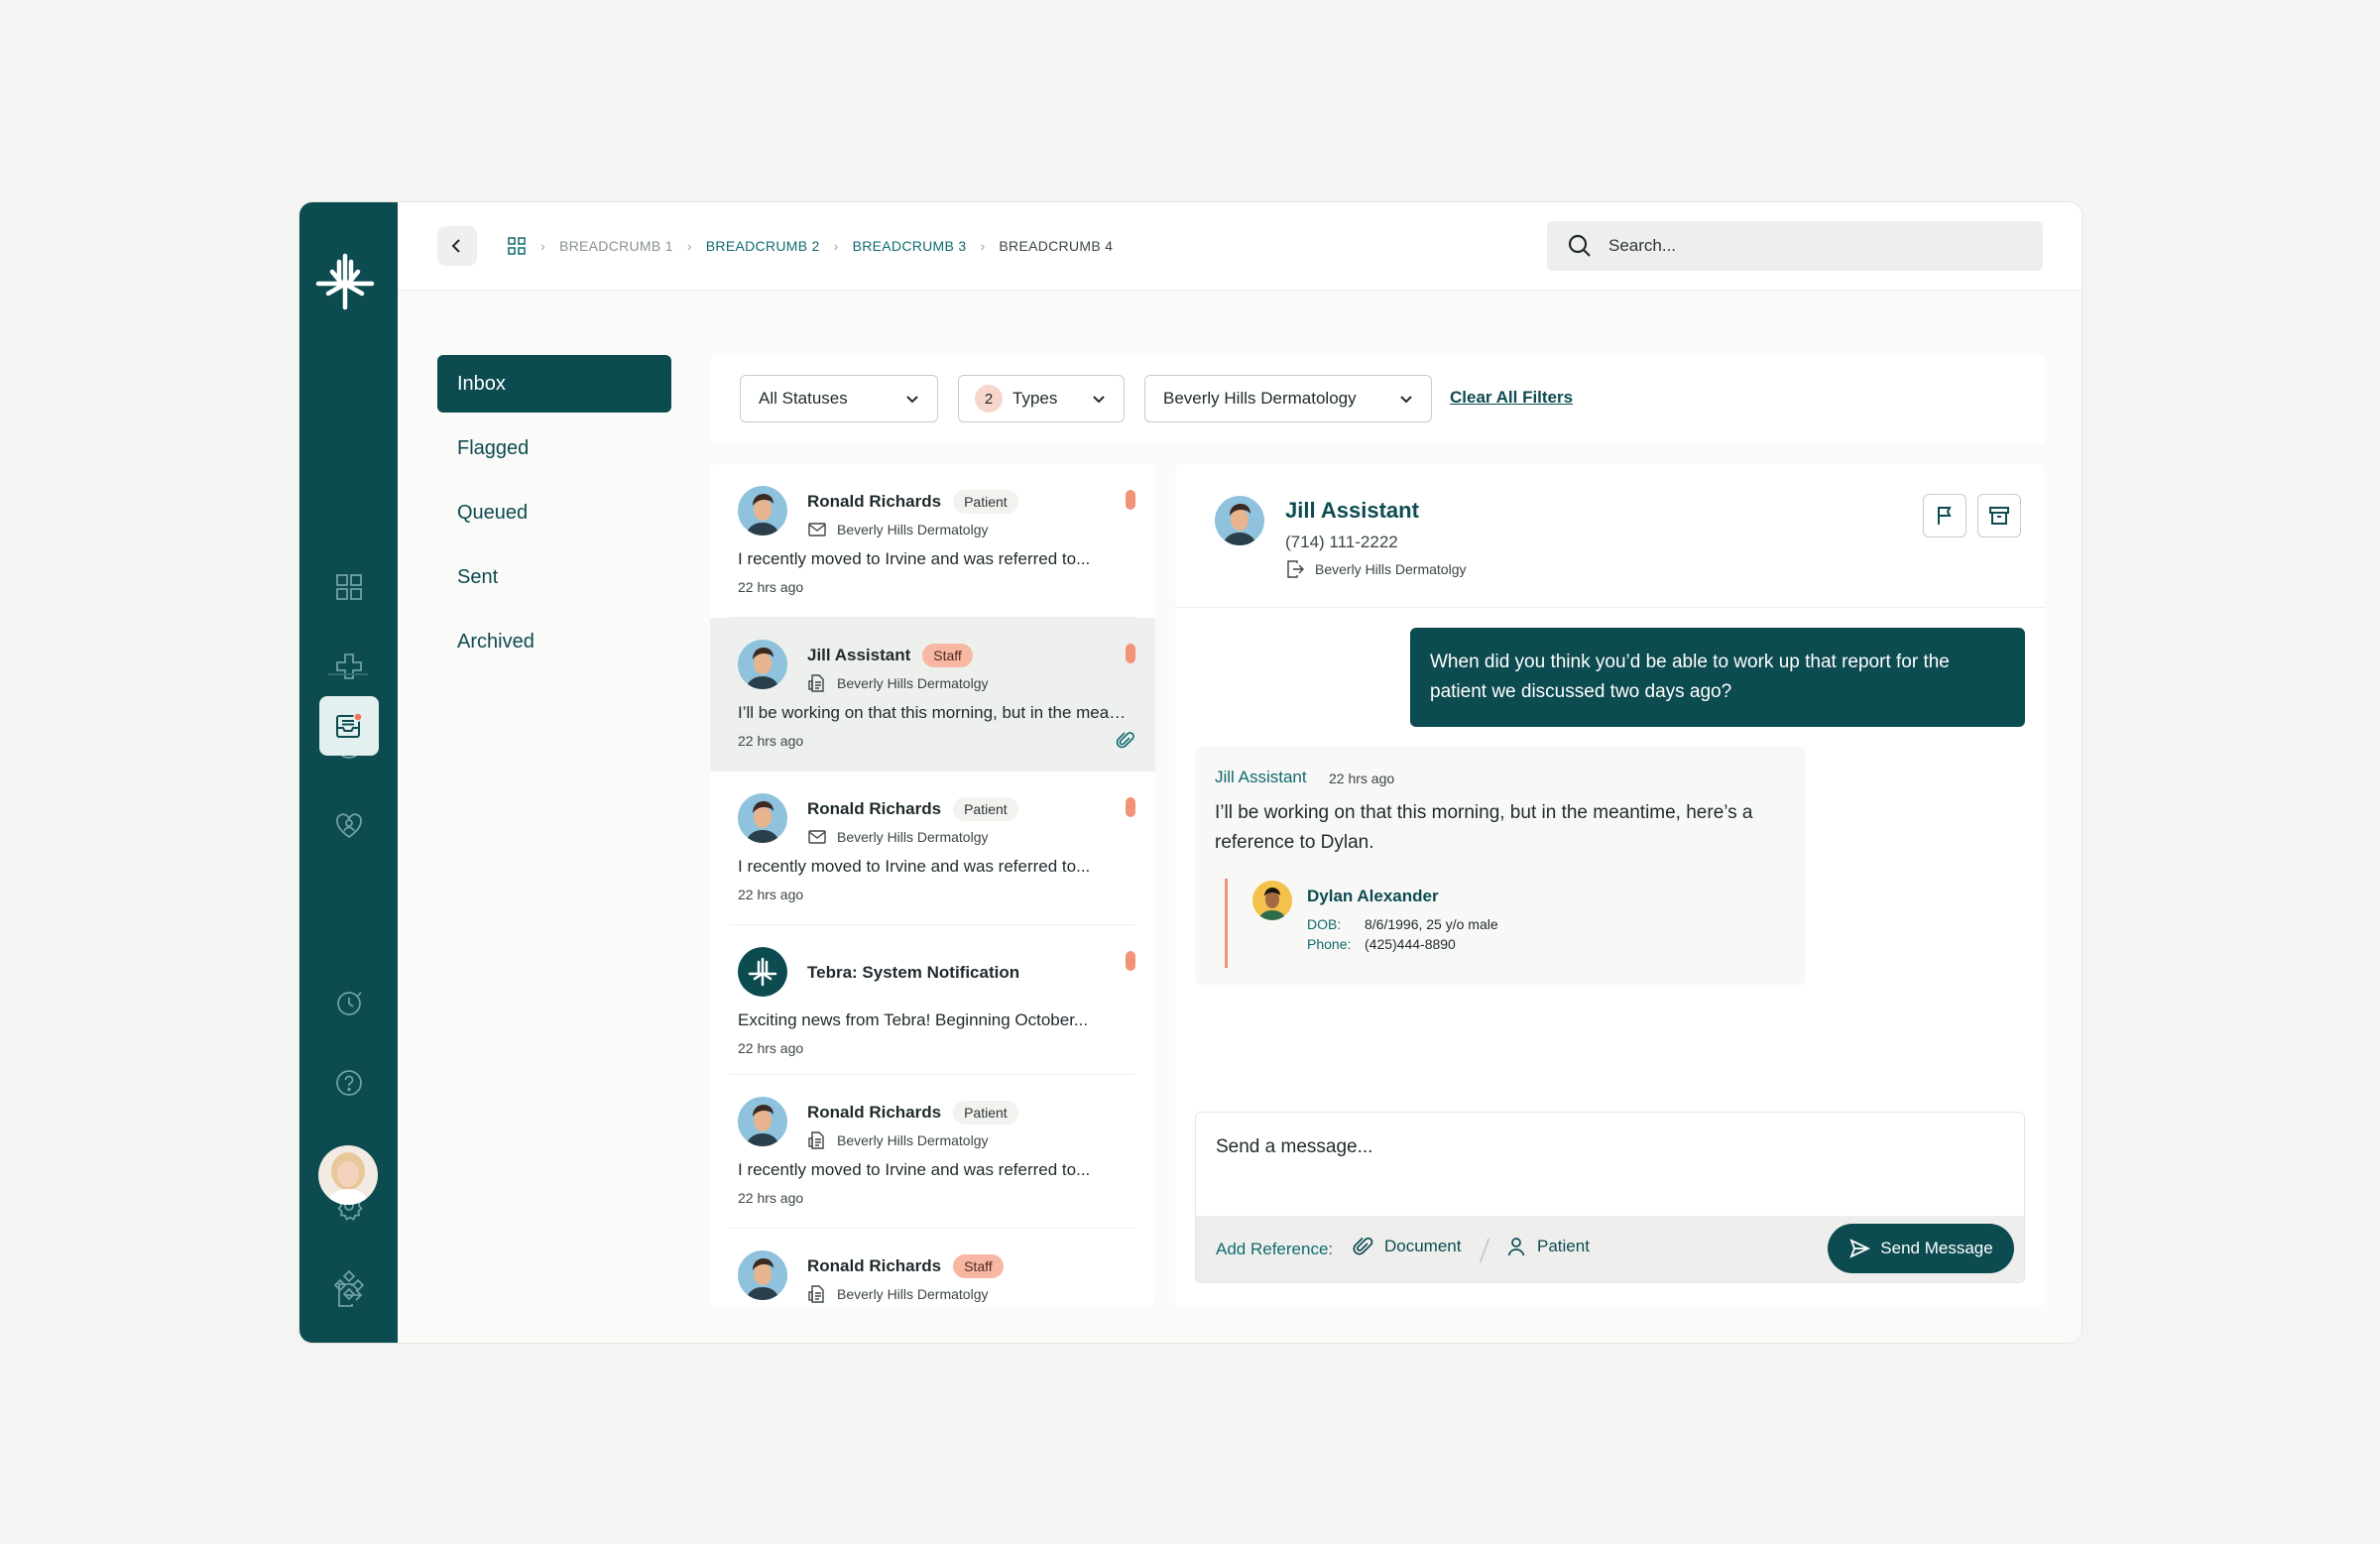 The image size is (2380, 1544). I want to click on add-patient-button: Patient, so click(1547, 1246).